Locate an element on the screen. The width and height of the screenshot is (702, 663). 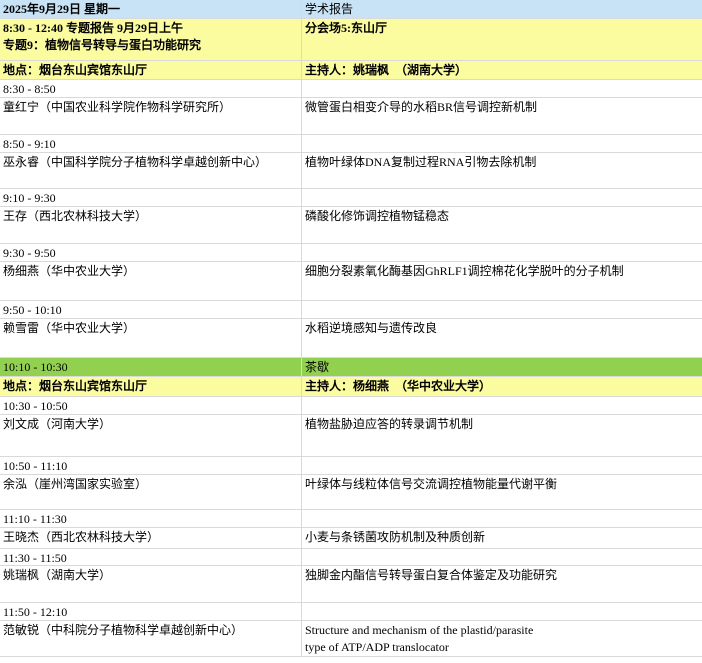
speaker-cell: 范敏锐（中科院分子植物科学卓越创新中心） is located at coordinates (151, 639).